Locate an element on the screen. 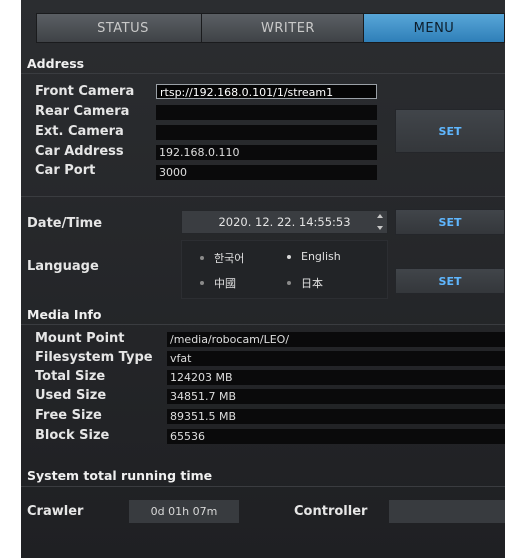  mount-point-value: /media/robocam/LEO/ is located at coordinates (336, 339).